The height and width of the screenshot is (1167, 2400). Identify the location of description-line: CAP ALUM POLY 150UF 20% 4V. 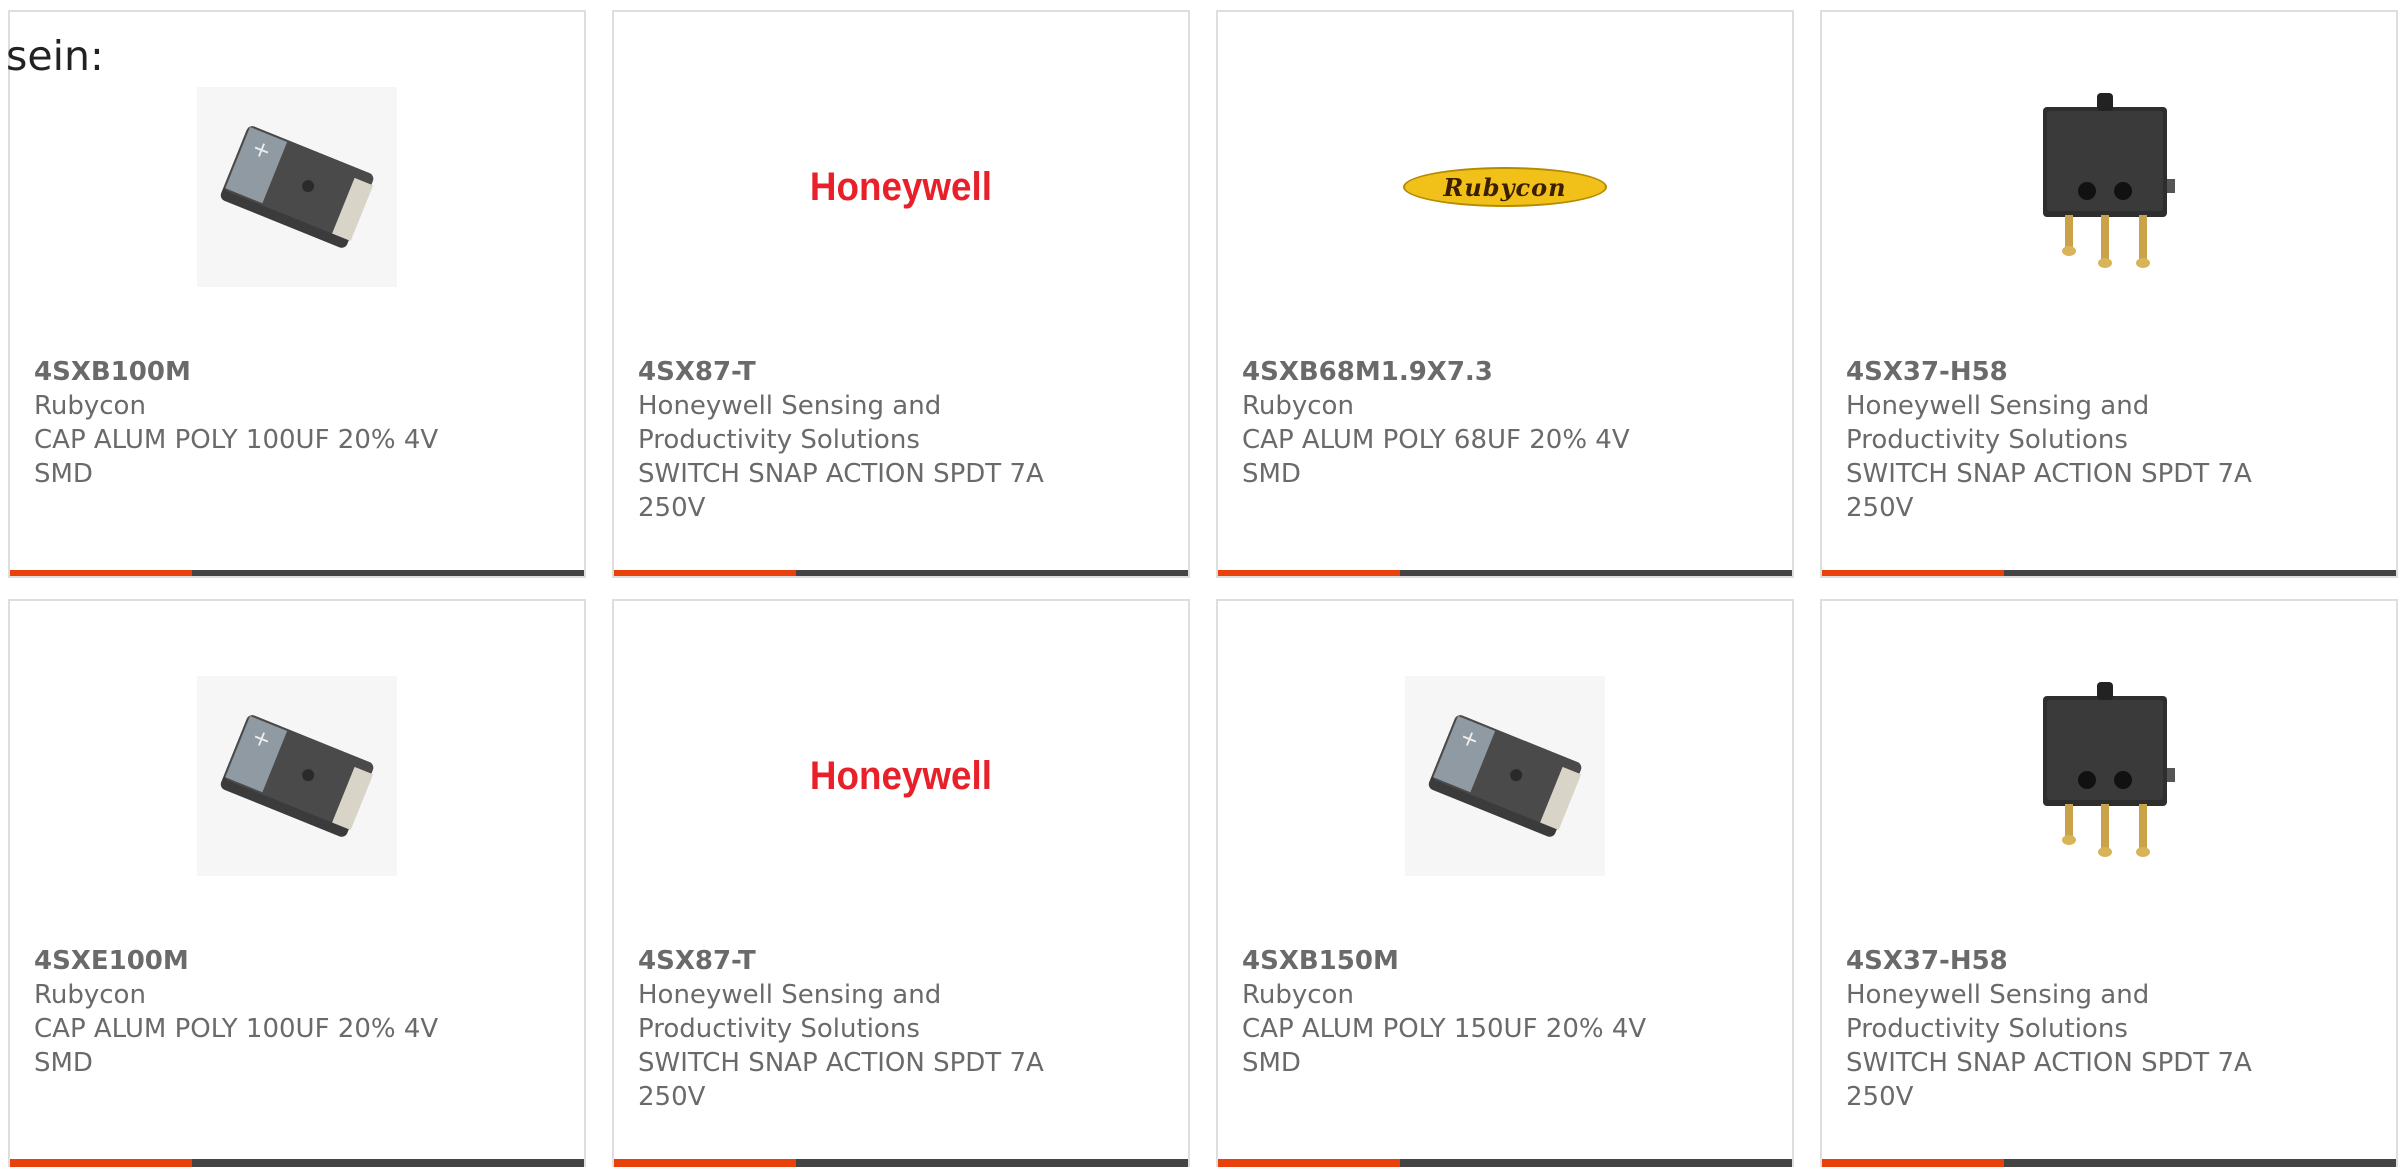
(1444, 1029).